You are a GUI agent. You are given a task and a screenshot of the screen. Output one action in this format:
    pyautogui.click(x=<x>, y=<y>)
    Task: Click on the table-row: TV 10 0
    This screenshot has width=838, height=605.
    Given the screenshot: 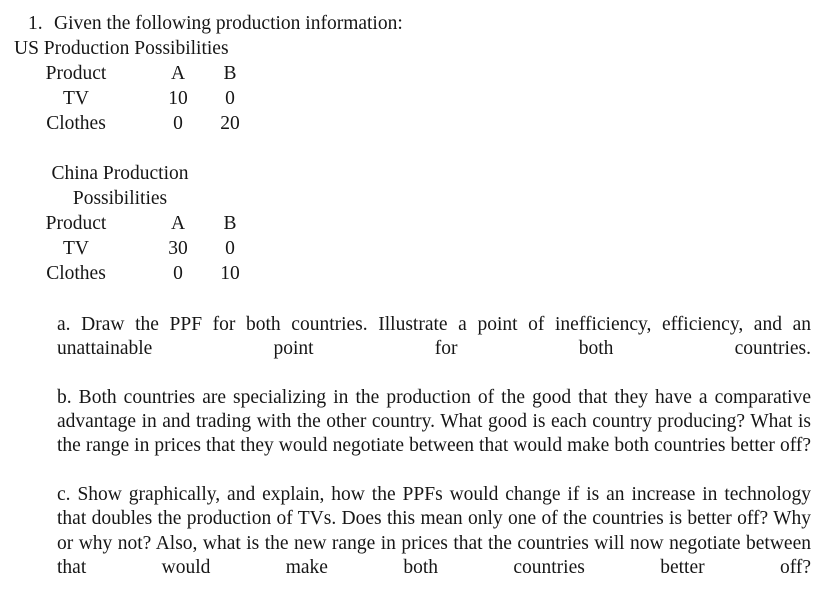 What is the action you would take?
    pyautogui.click(x=128, y=98)
    